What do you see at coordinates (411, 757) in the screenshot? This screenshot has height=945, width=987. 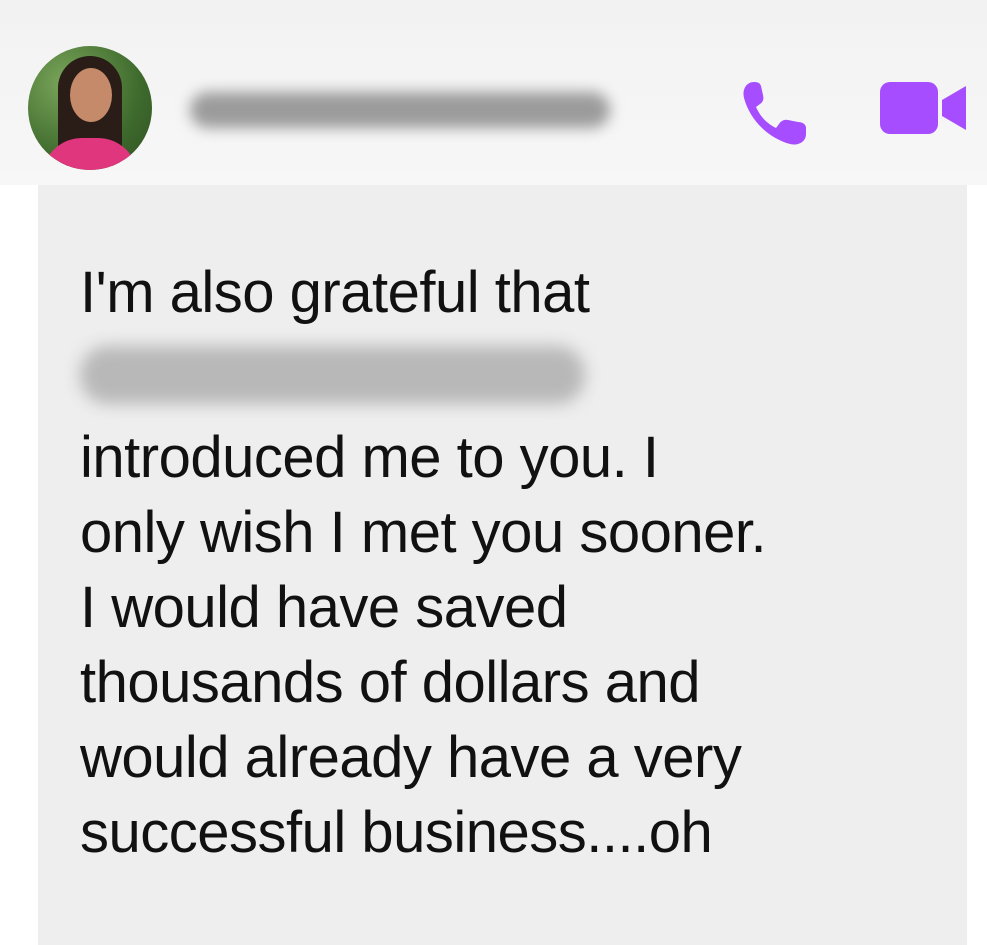 I see `message-line-6: would already have a very` at bounding box center [411, 757].